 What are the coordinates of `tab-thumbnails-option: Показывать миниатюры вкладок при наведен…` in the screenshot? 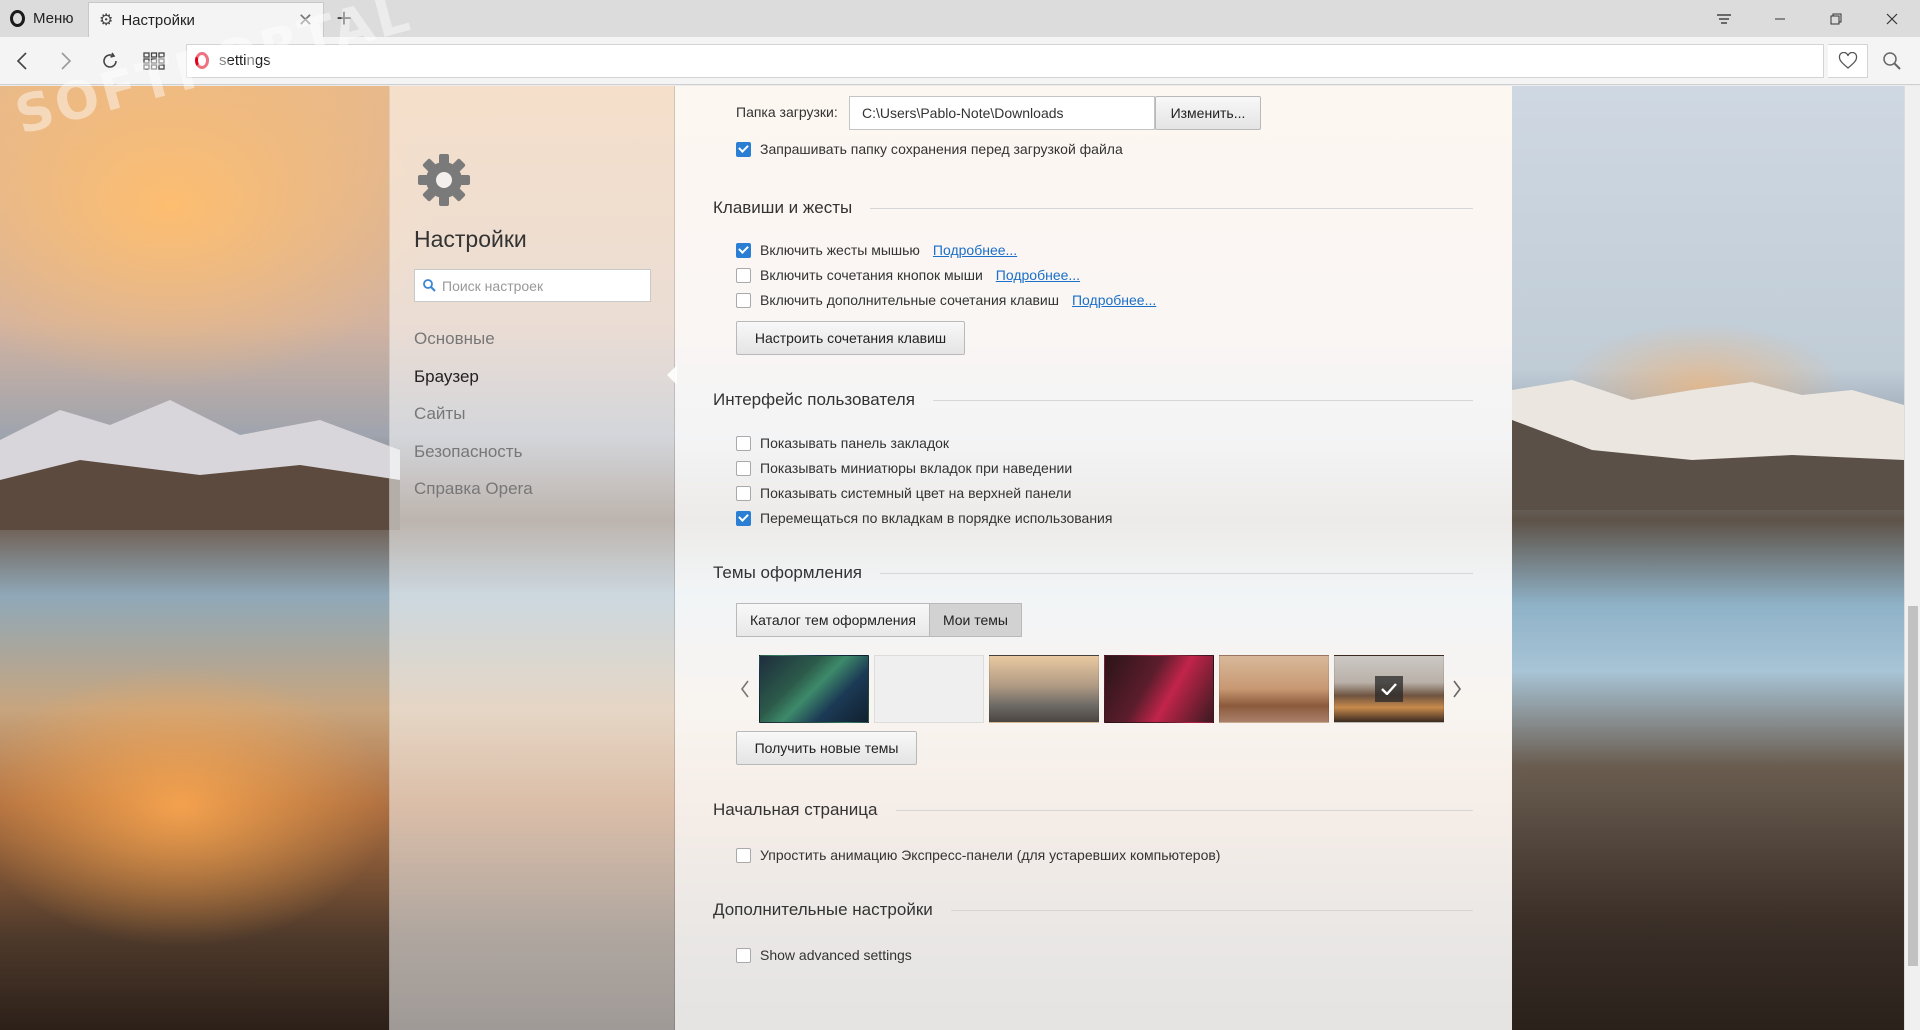 It's located at (904, 468).